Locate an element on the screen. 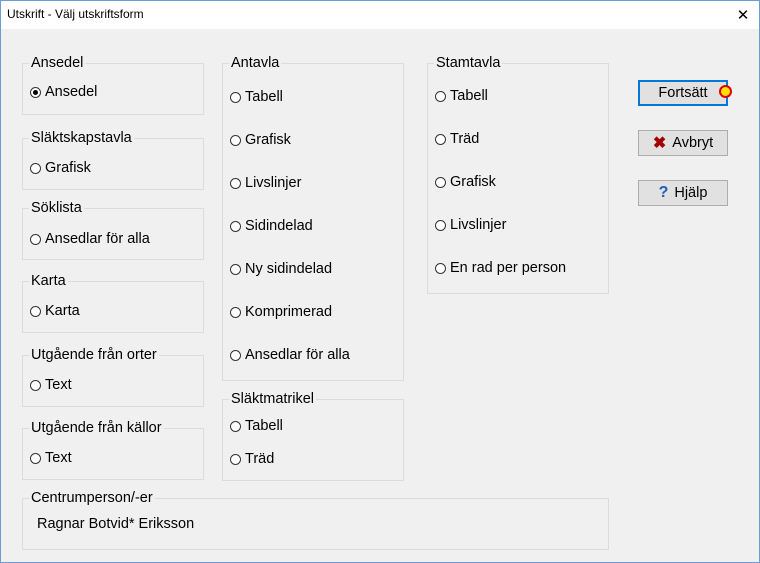 The width and height of the screenshot is (760, 563). group-slaktskapstavla: Släktskapstavla Grafisk is located at coordinates (113, 159).